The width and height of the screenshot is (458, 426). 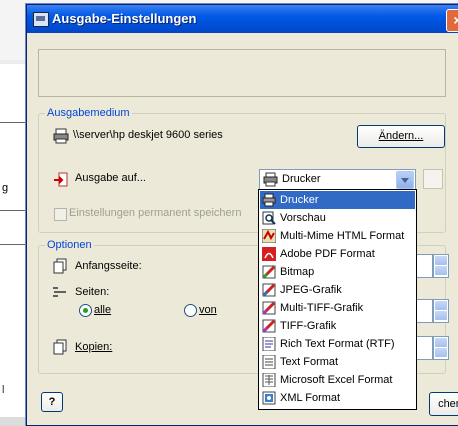 I want to click on group-label-output-medium: Ausgabemedium, so click(x=88, y=113).